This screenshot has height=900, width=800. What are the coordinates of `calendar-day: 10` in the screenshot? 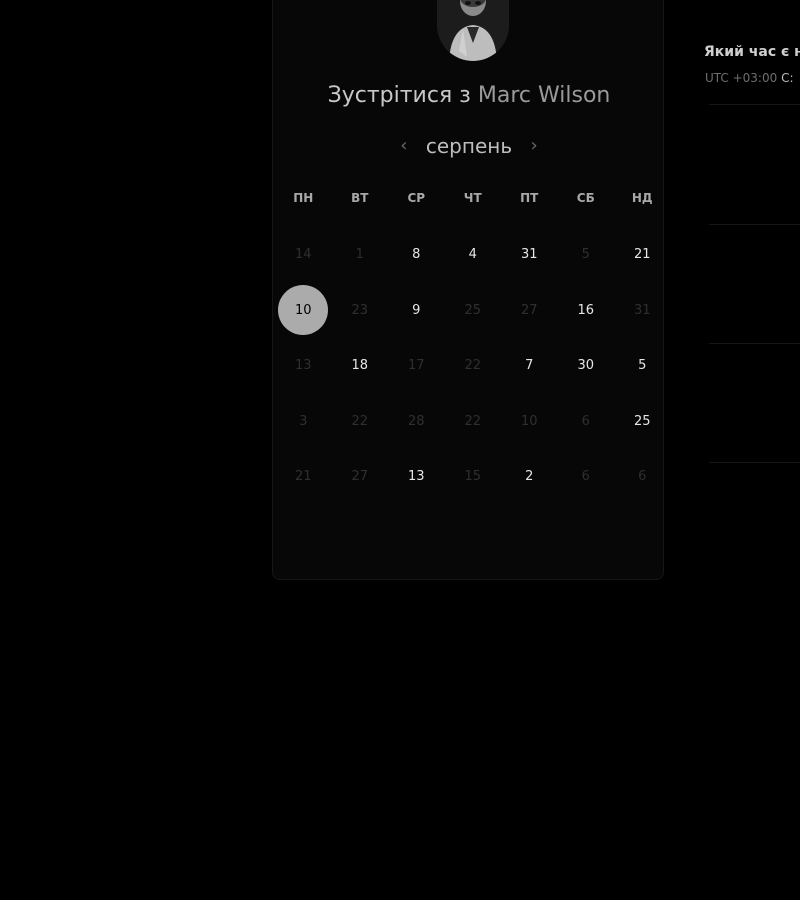 It's located at (529, 422).